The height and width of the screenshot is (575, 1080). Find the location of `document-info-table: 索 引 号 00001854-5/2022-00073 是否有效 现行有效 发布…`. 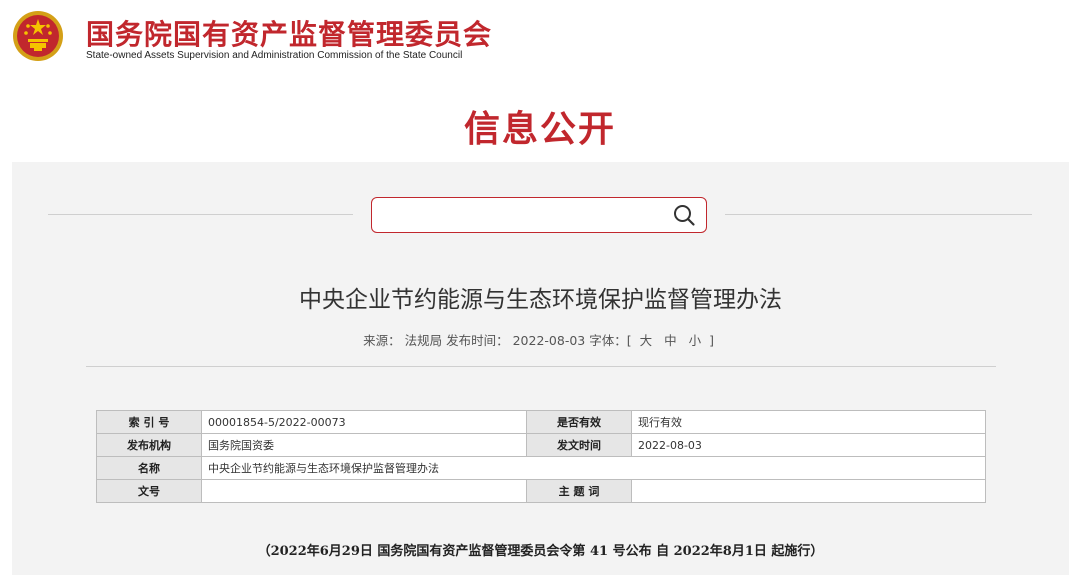

document-info-table: 索 引 号 00001854-5/2022-00073 是否有效 现行有效 发布… is located at coordinates (541, 456).